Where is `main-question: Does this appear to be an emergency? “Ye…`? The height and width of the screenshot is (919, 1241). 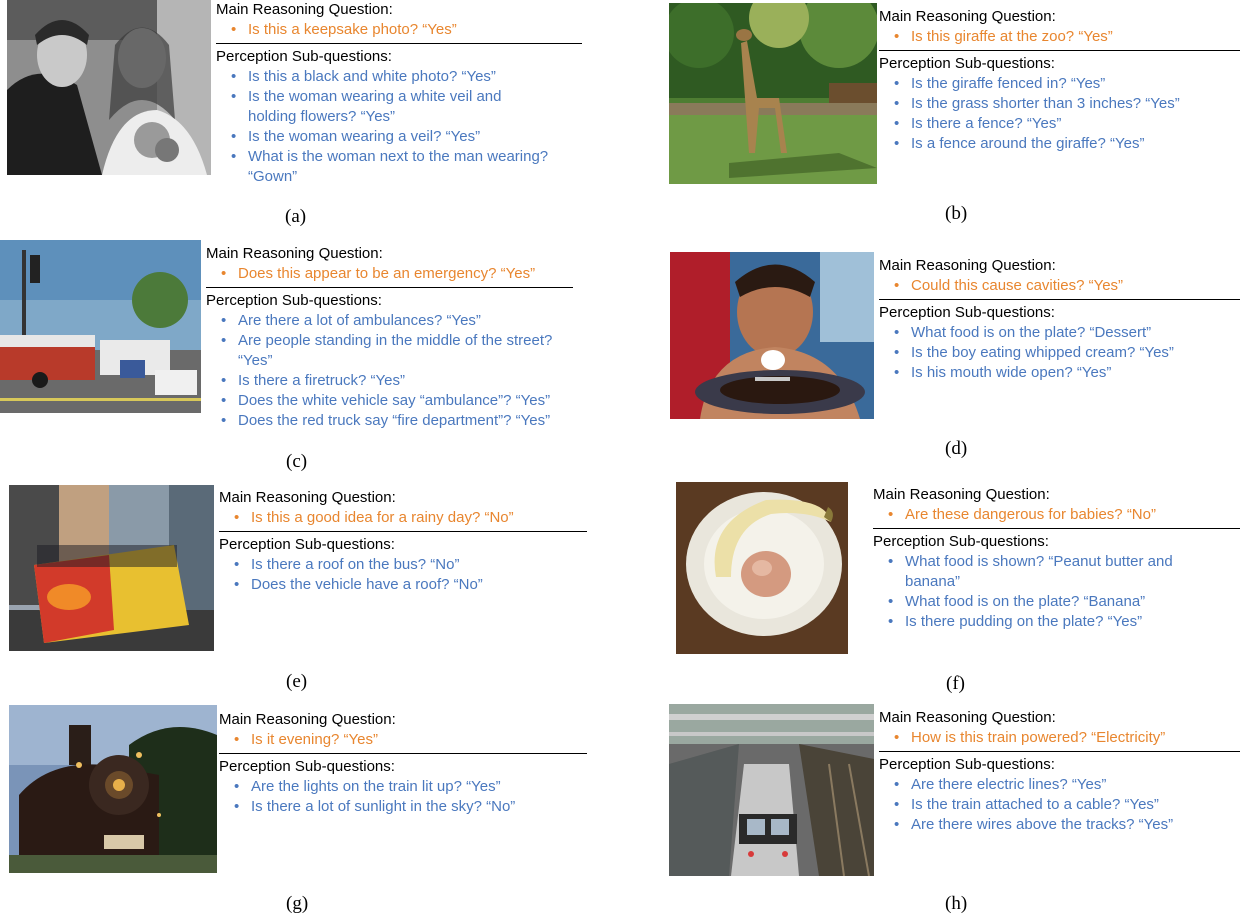
main-question: Does this appear to be an emergency? “Ye… is located at coordinates (413, 274).